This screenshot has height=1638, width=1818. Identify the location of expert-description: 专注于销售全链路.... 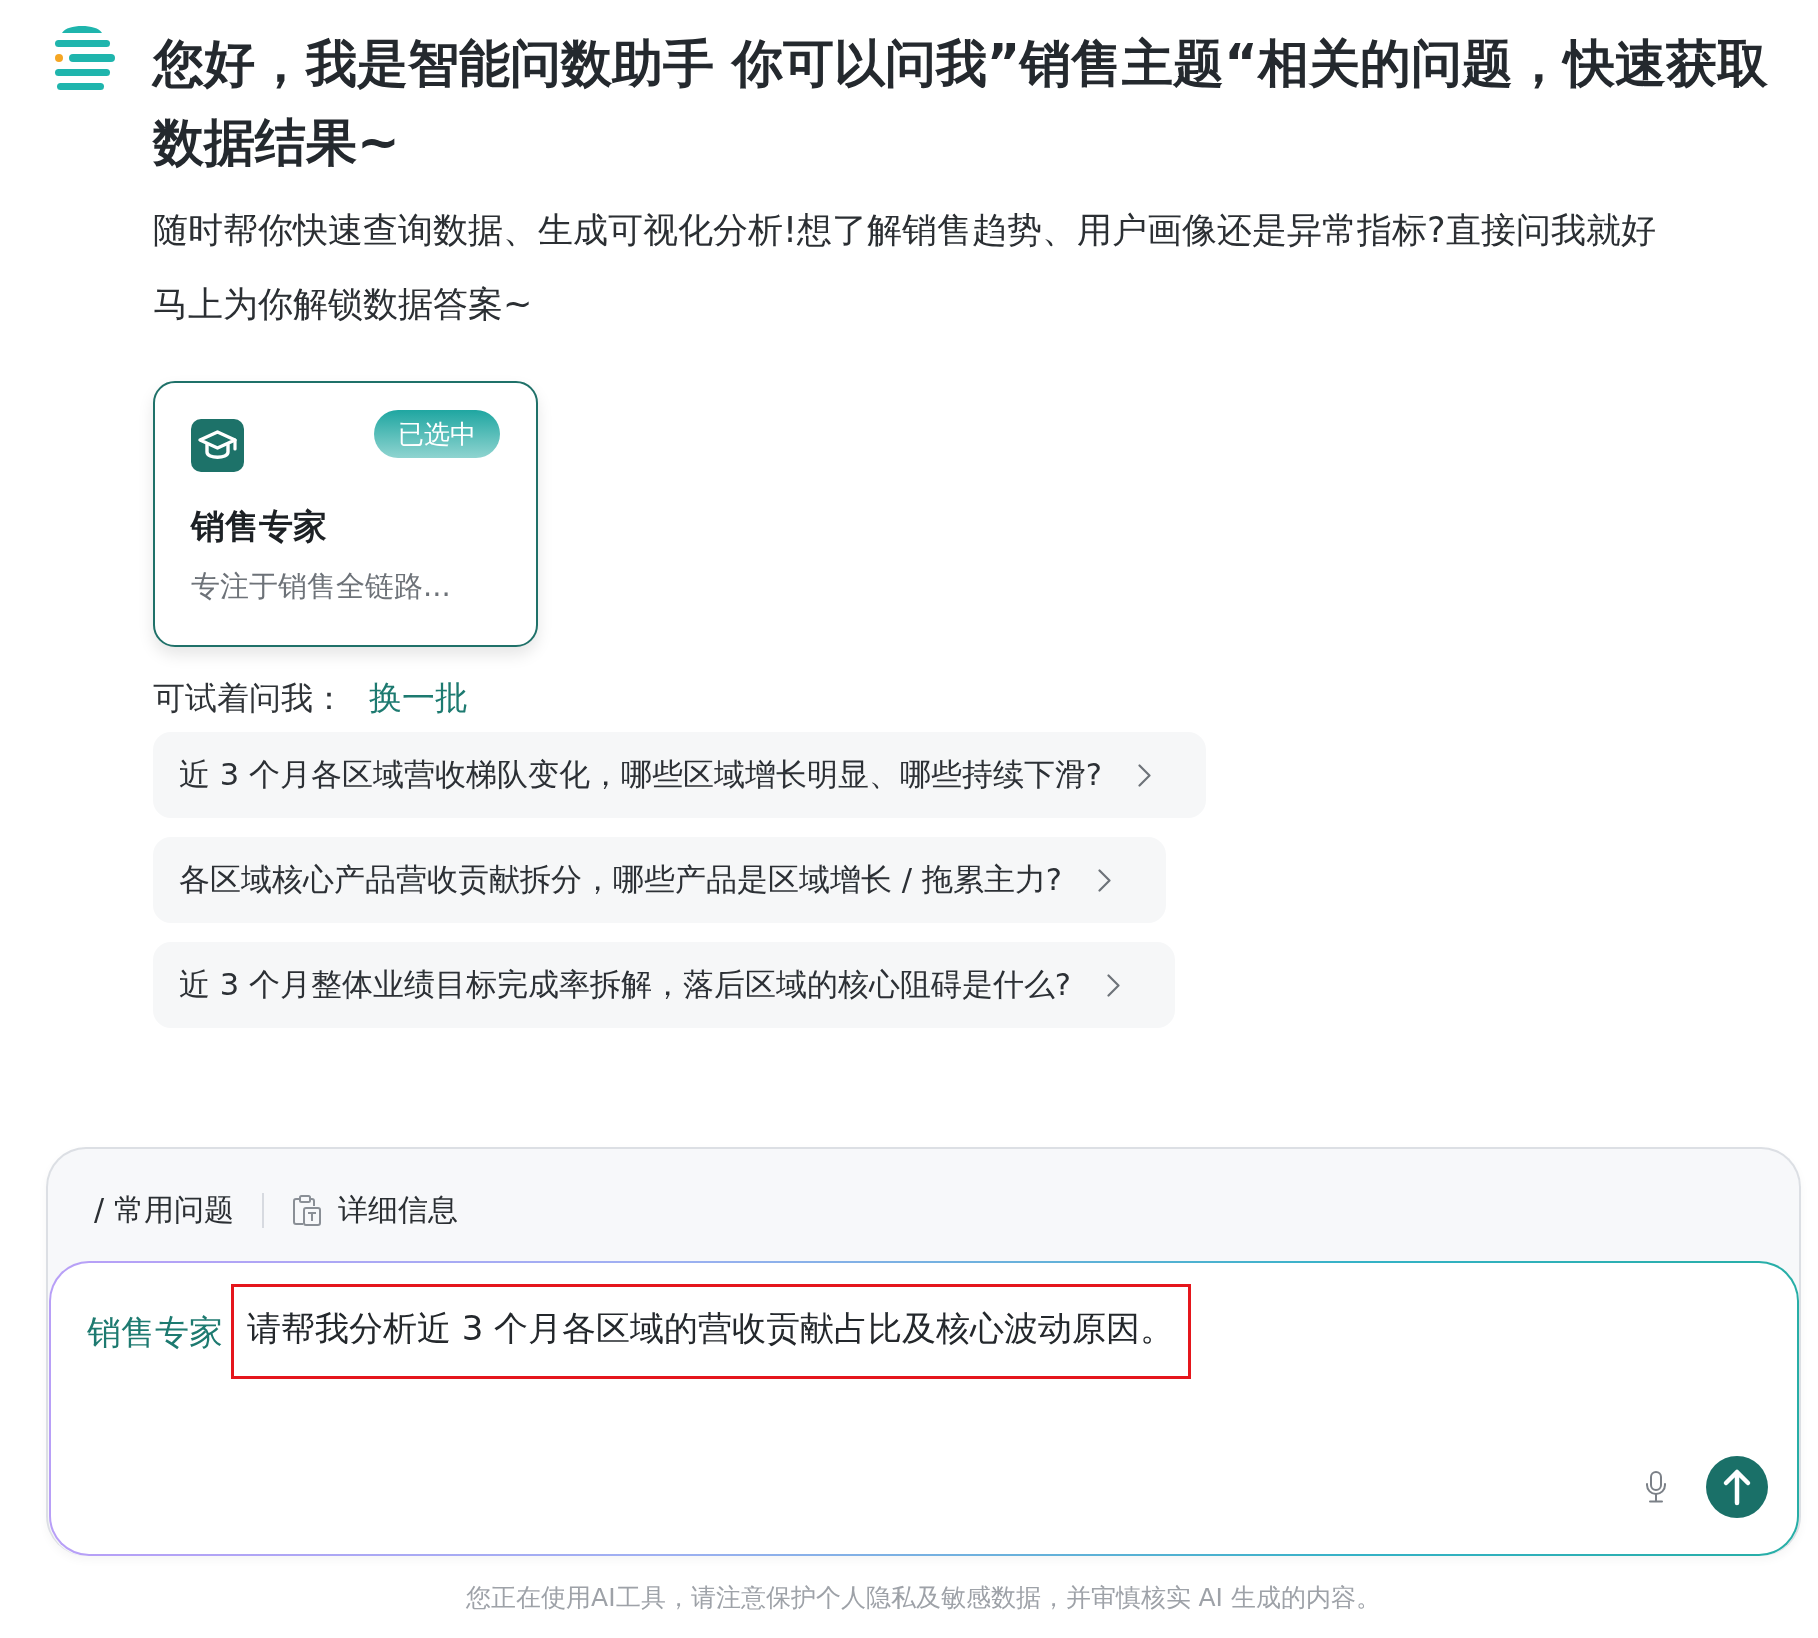
(321, 586).